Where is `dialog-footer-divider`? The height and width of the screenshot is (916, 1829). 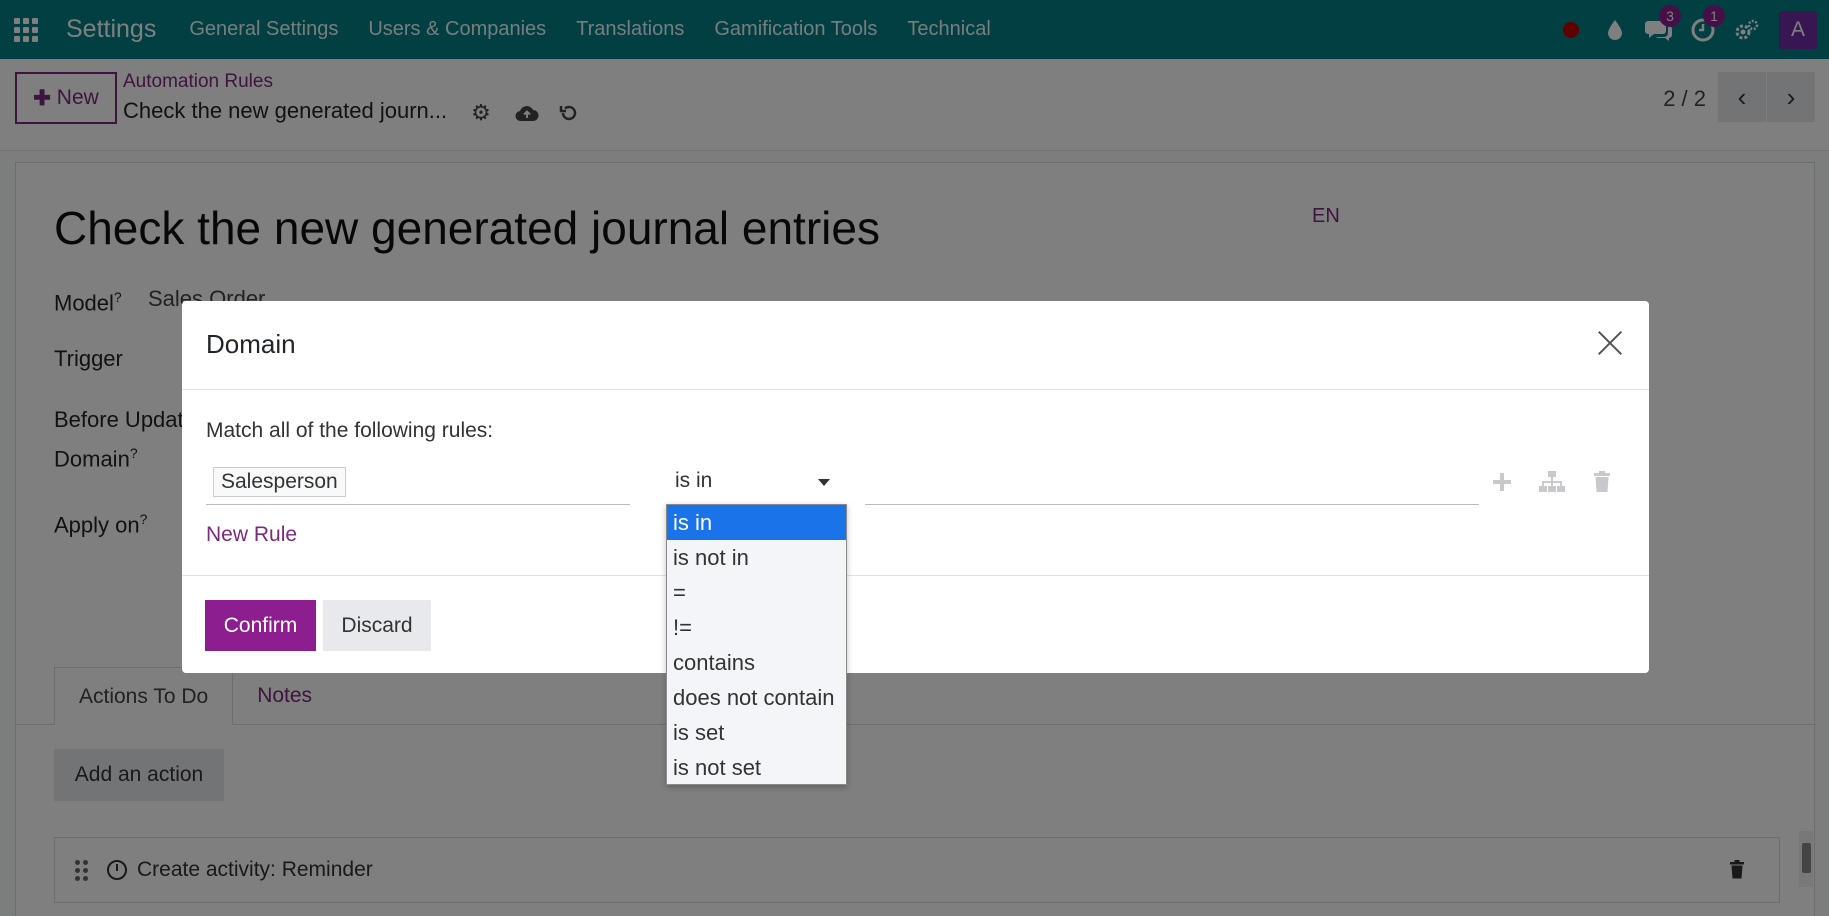 dialog-footer-divider is located at coordinates (915, 575).